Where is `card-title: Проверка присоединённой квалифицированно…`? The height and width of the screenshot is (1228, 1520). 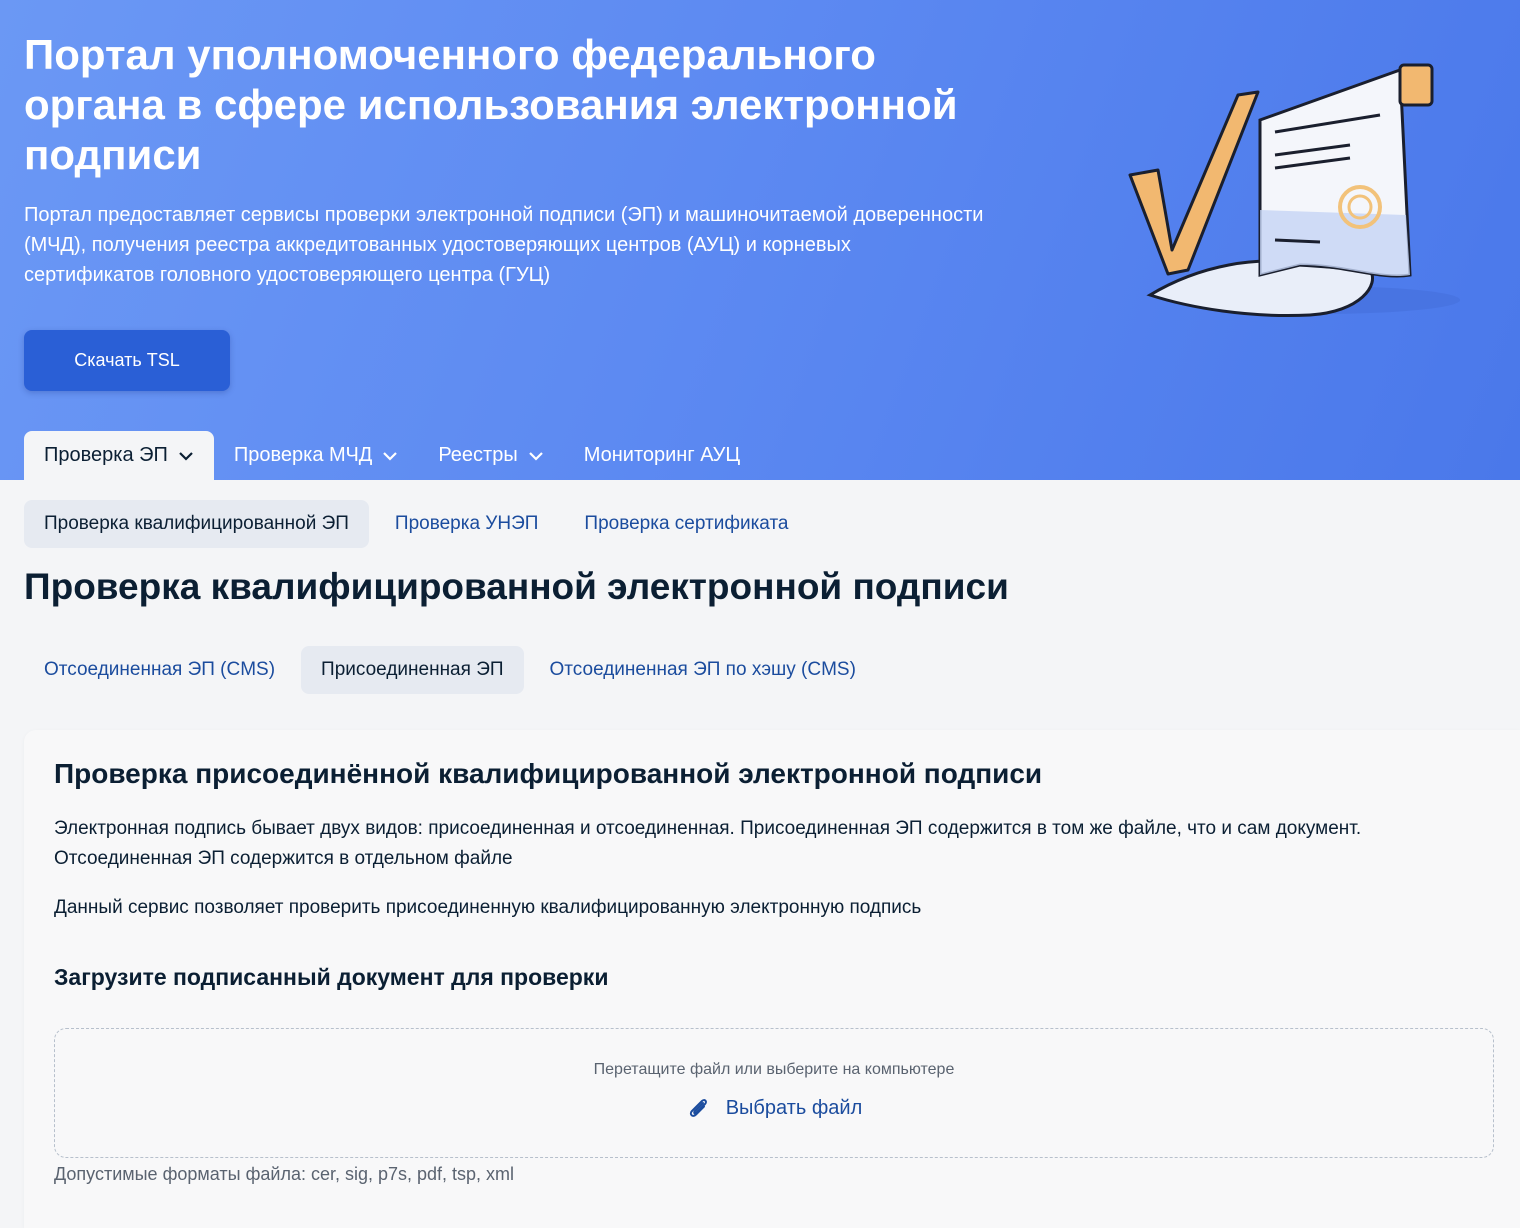 card-title: Проверка присоединённой квалифицированно… is located at coordinates (548, 773).